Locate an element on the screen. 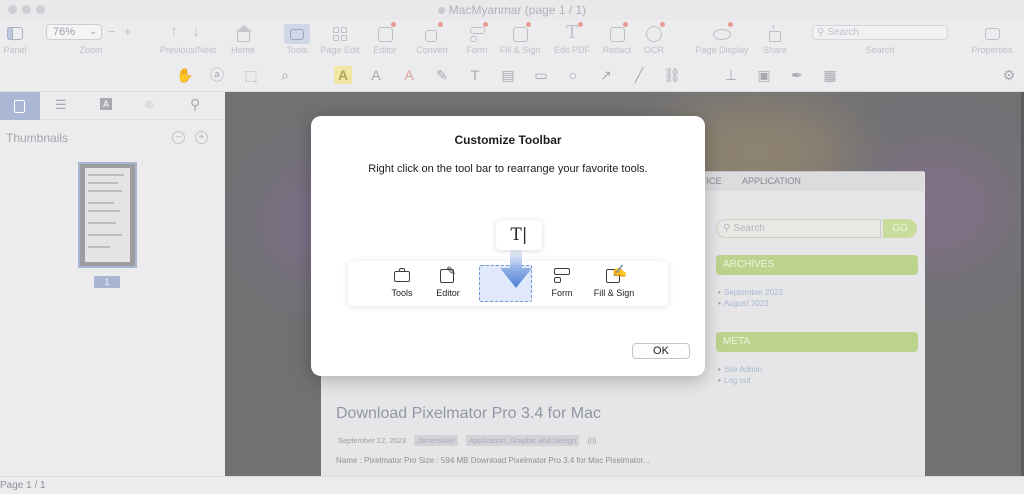 This screenshot has height=494, width=1024. annotation-toolbar: ✋ ⓐ ⬚ ⌕ A A A ✎ T ▤ ▭ ○ ↗ ╱ ⛓ ⊥ ▣ ✒ ▦ ⚙ is located at coordinates (512, 76).